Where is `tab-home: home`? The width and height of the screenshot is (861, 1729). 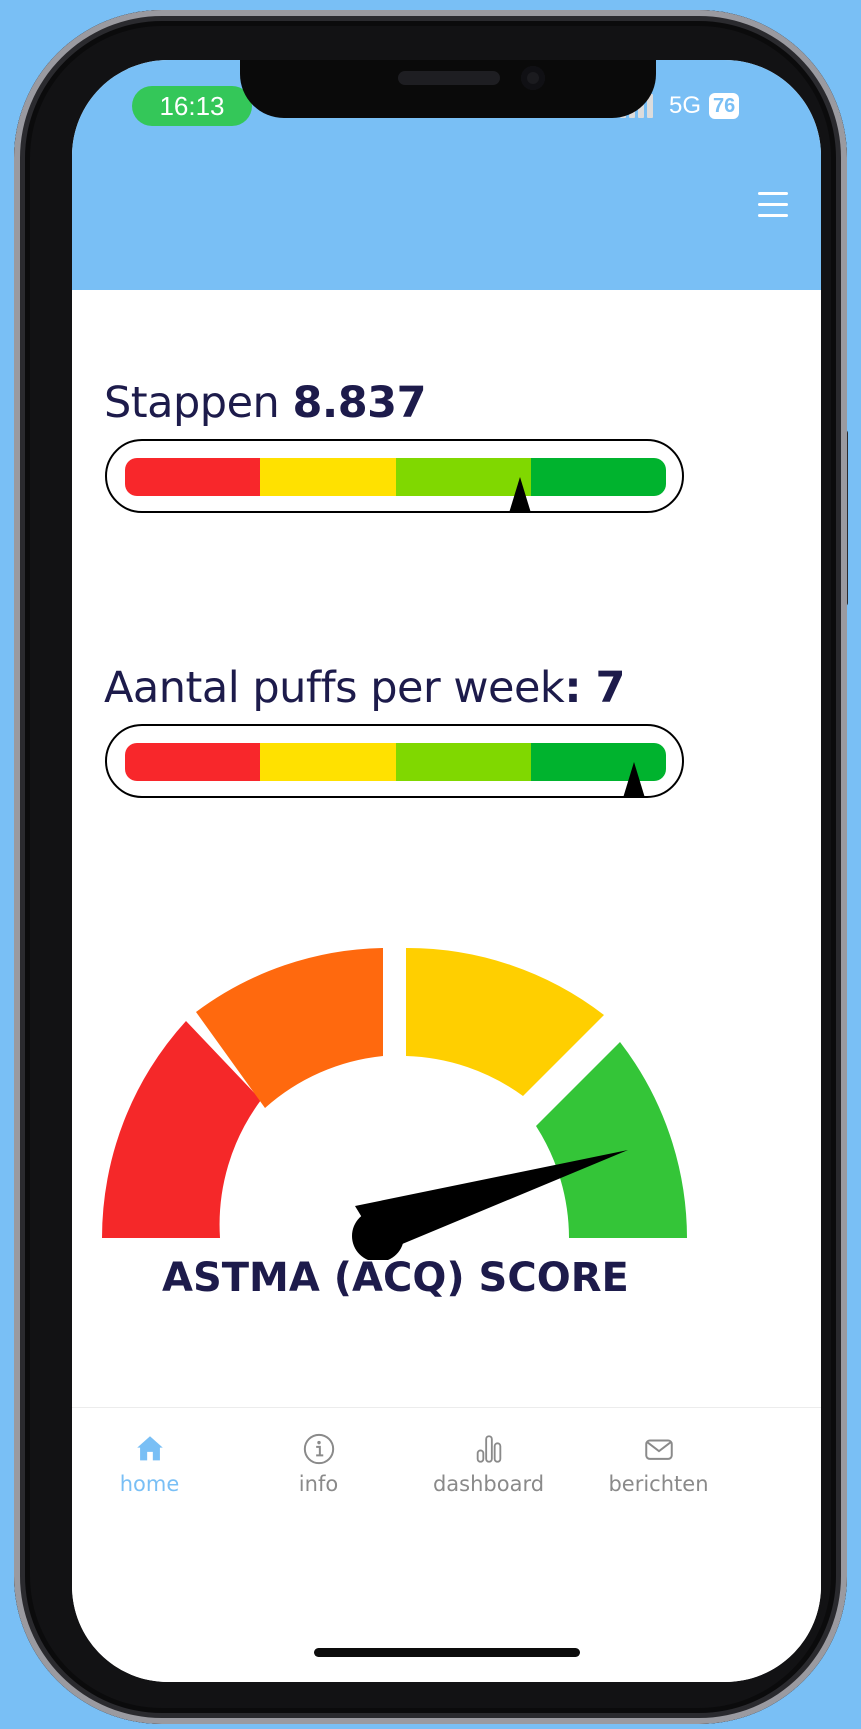 tab-home: home is located at coordinates (157, 1464).